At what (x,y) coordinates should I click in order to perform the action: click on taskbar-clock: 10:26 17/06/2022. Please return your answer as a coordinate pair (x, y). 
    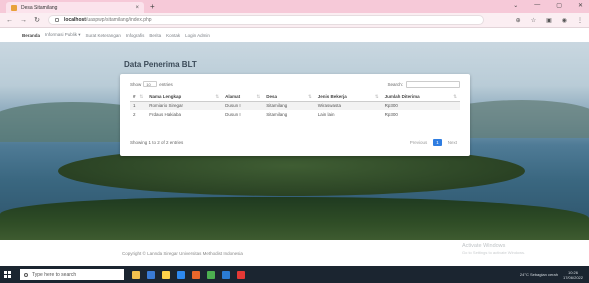
    Looking at the image, I should click on (573, 275).